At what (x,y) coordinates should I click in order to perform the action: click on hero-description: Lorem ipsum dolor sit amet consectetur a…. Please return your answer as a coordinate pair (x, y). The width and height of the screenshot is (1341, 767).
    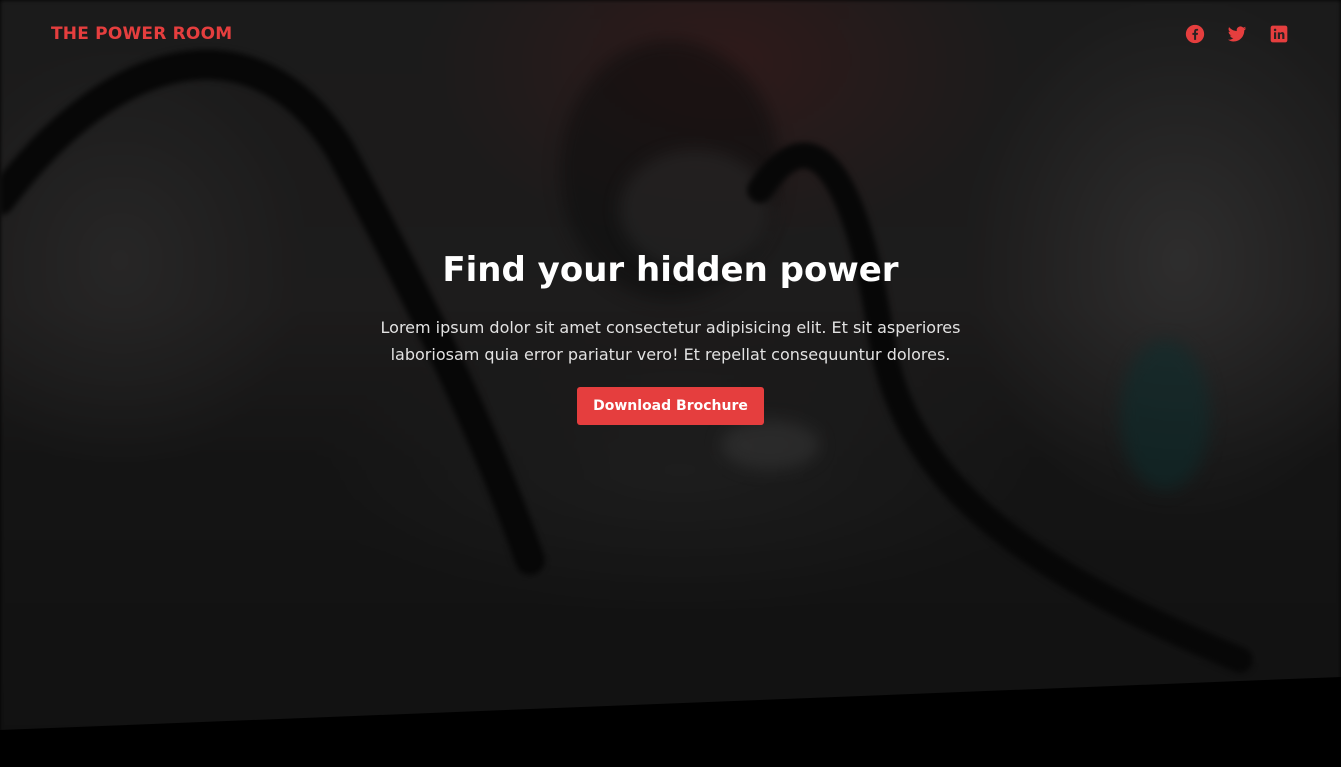
    Looking at the image, I should click on (670, 341).